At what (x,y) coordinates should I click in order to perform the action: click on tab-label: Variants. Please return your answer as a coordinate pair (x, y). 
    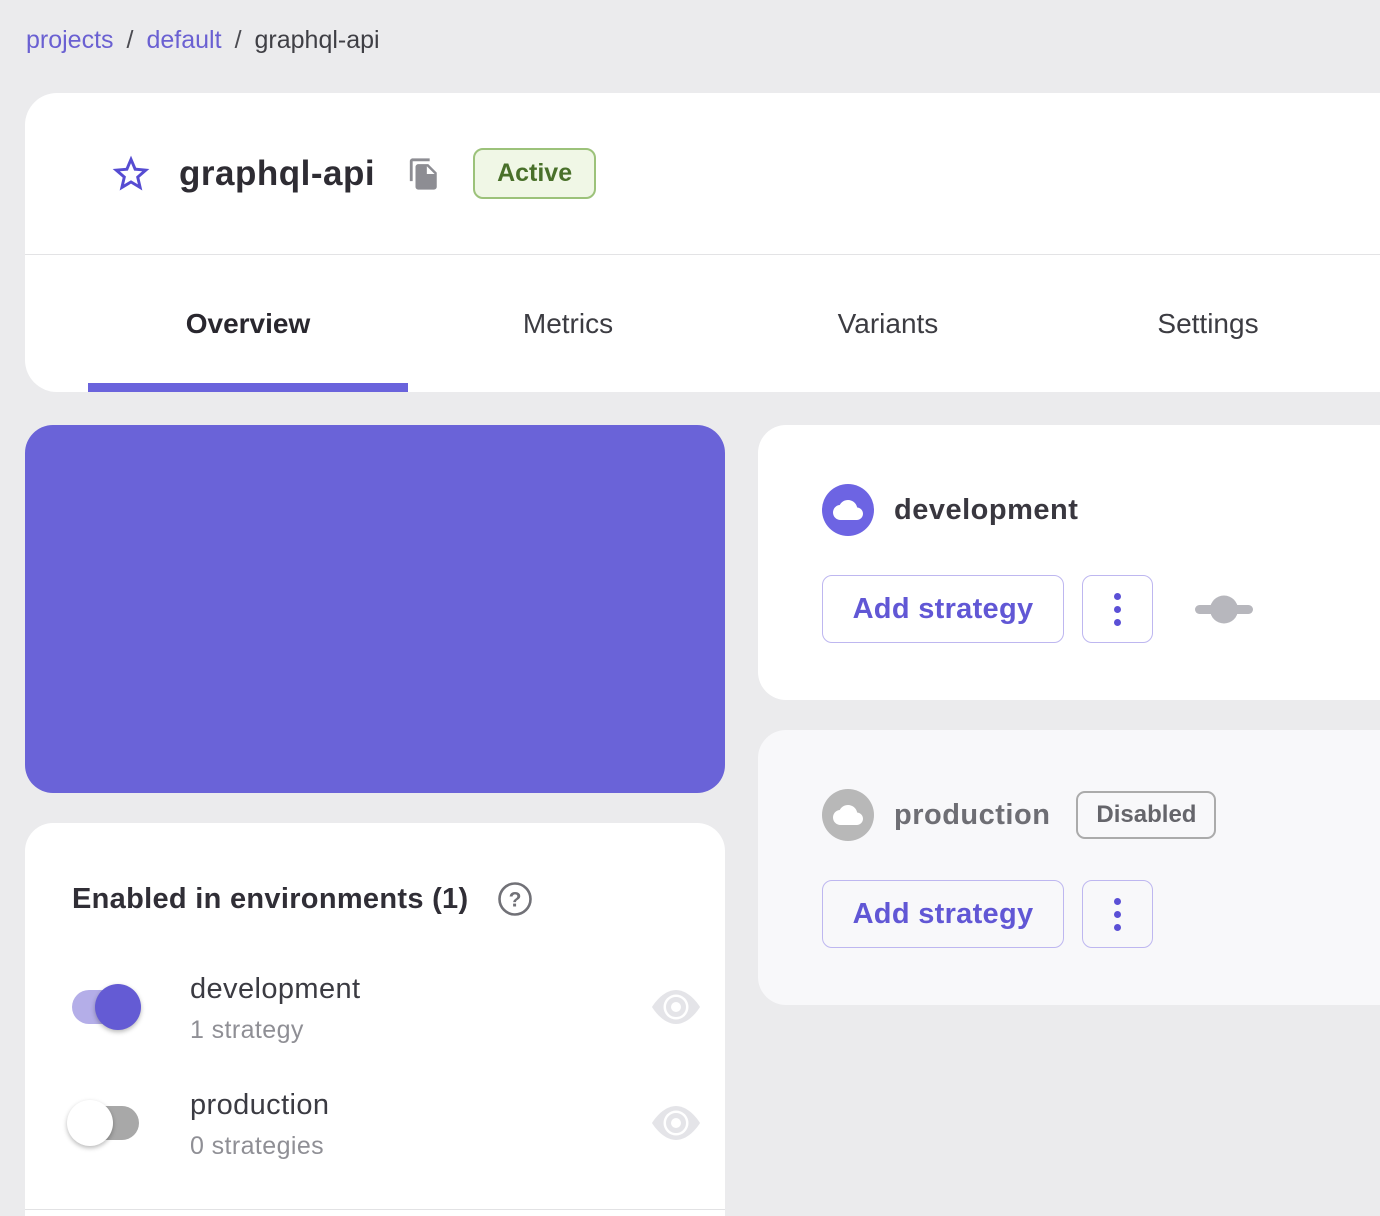
    Looking at the image, I should click on (888, 323).